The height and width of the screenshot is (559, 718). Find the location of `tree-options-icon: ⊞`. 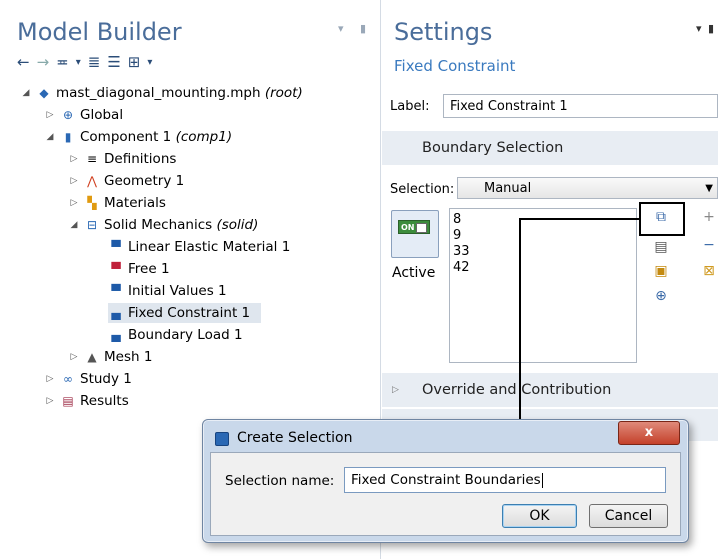

tree-options-icon: ⊞ is located at coordinates (134, 62).